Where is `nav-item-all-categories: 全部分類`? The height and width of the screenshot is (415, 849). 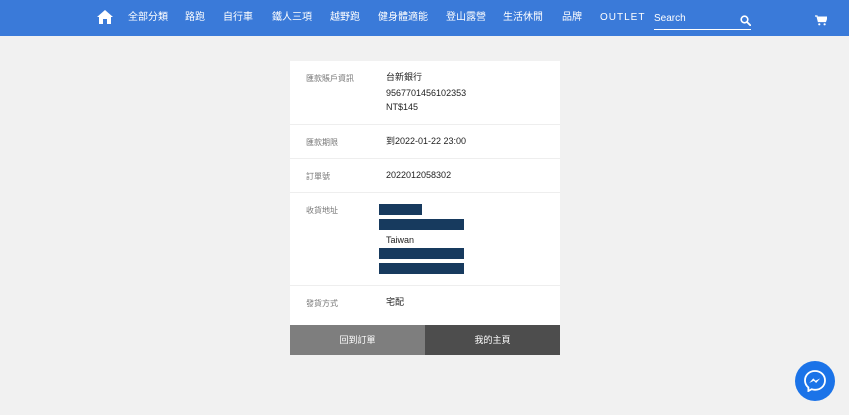 nav-item-all-categories: 全部分類 is located at coordinates (148, 18).